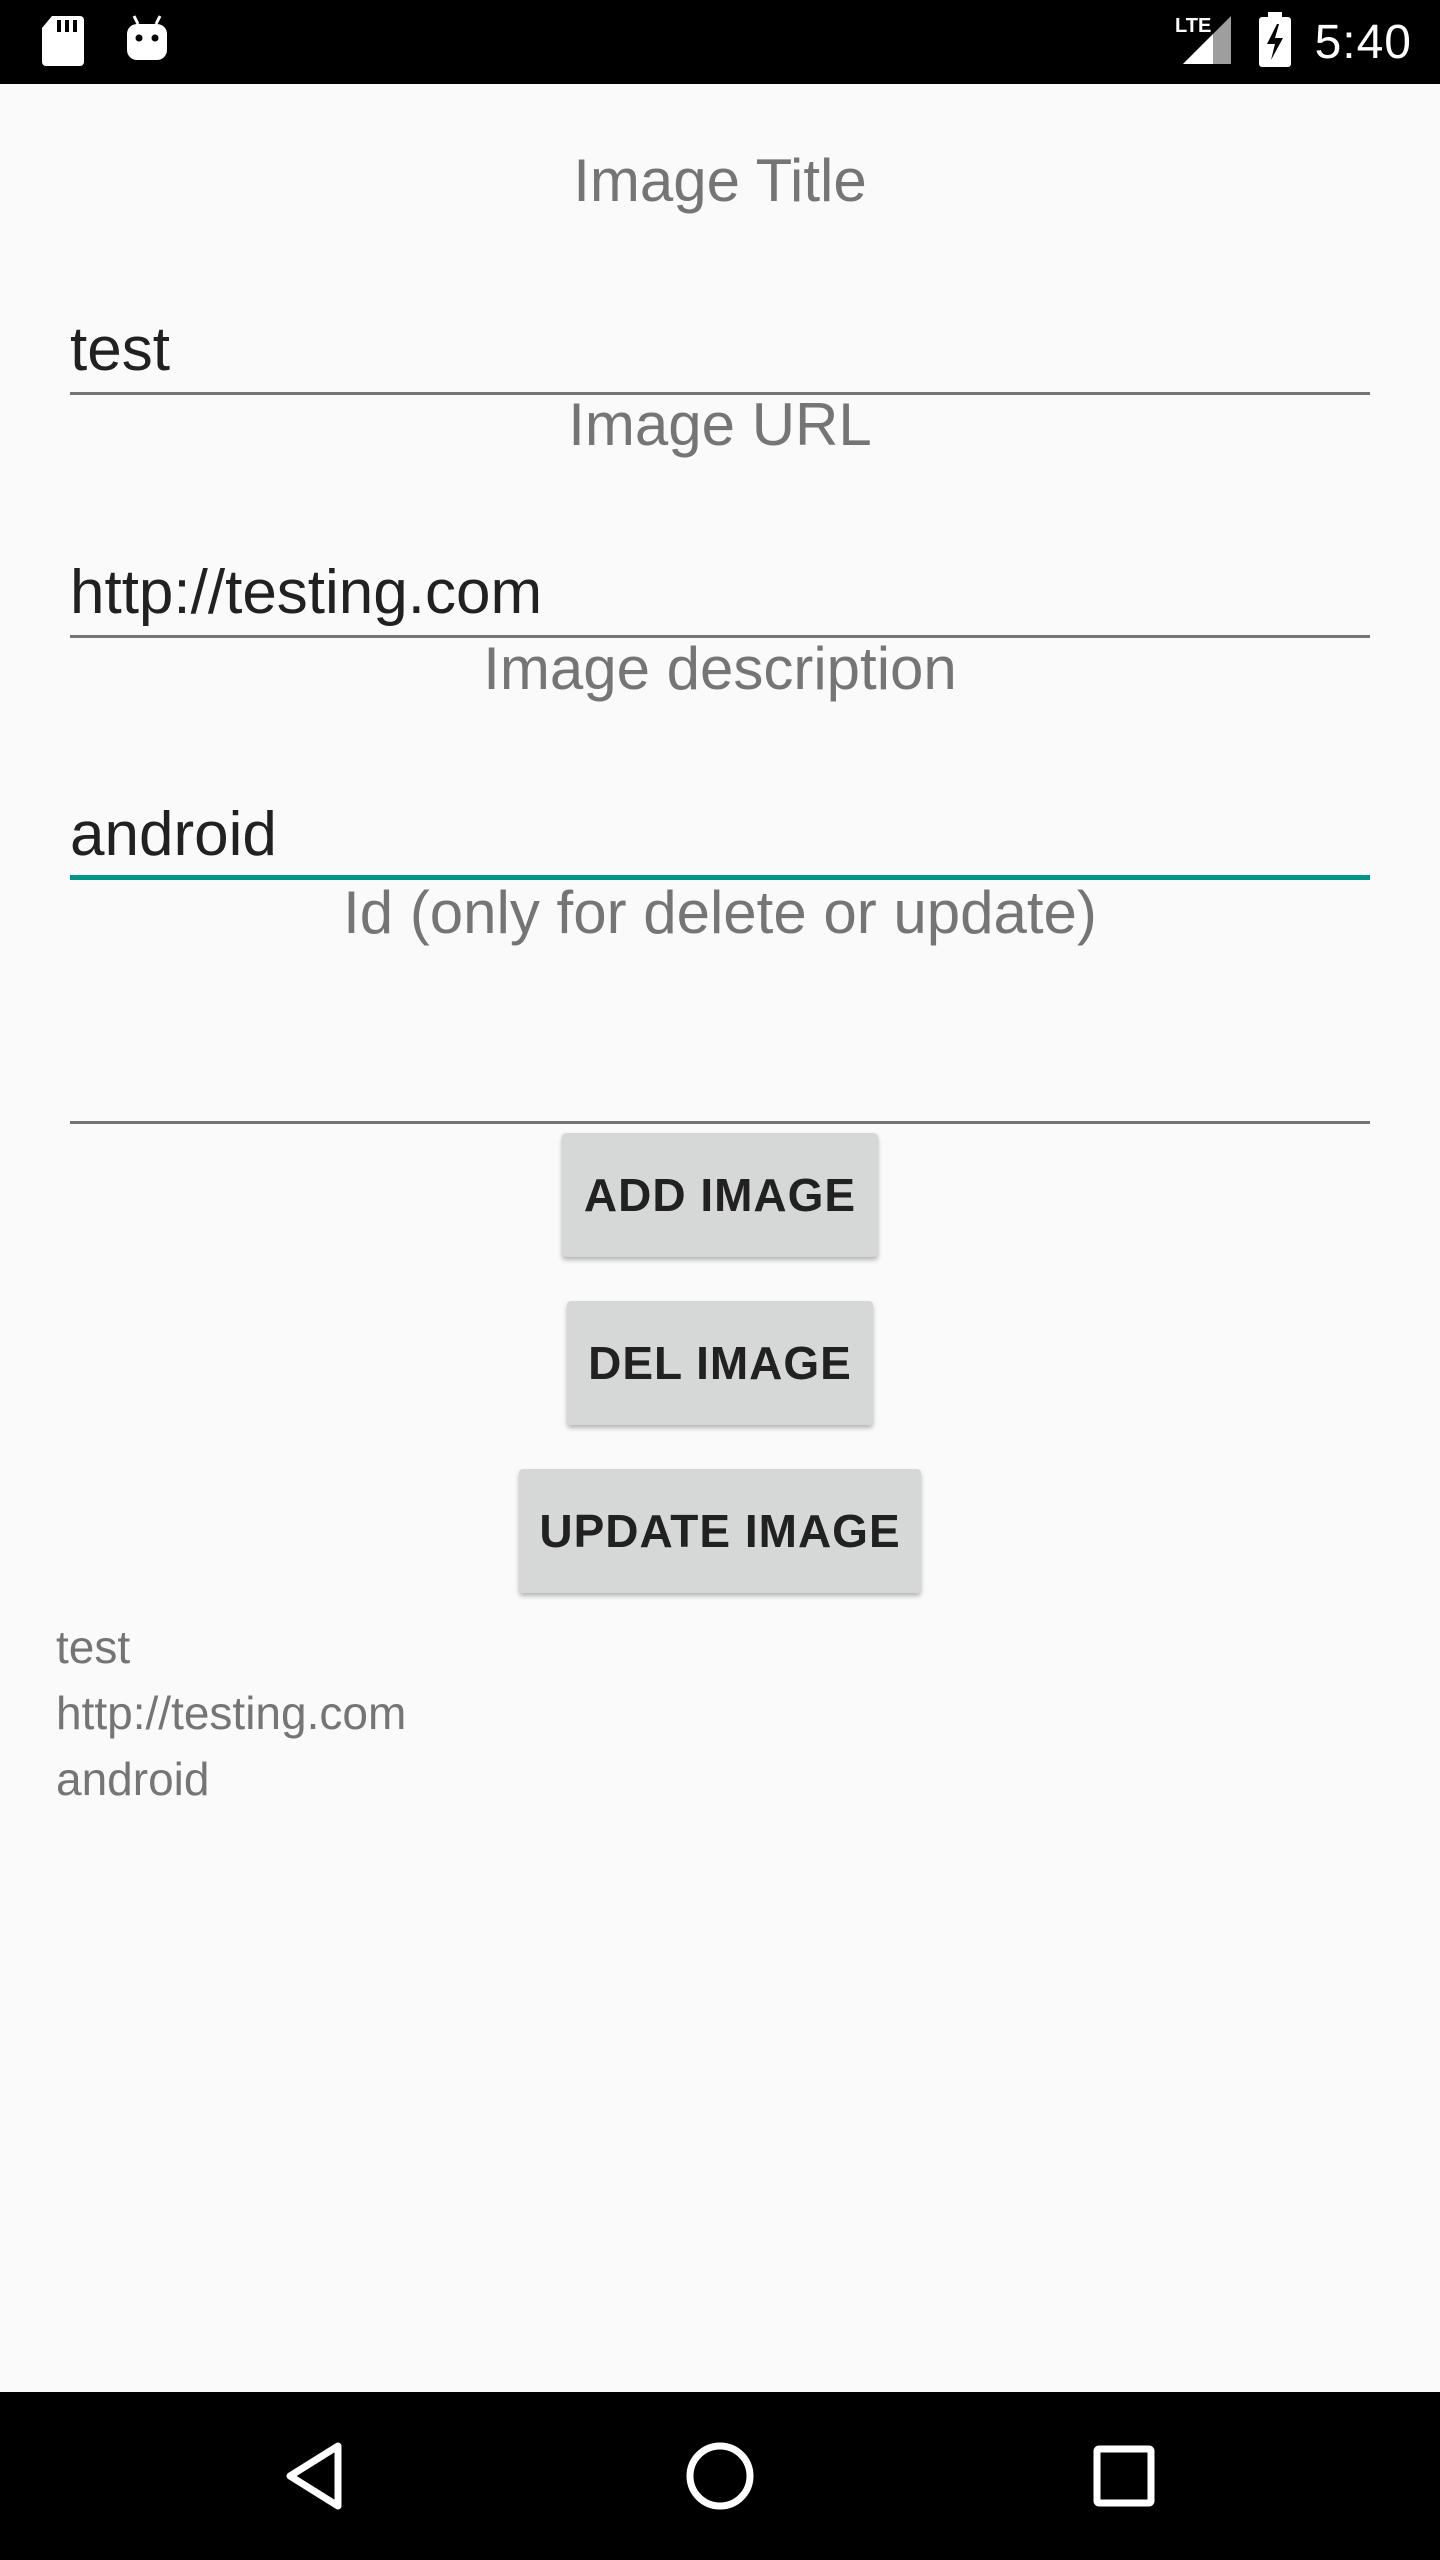 This screenshot has width=1440, height=2560. What do you see at coordinates (720, 180) in the screenshot?
I see `image-title-label: Image Title` at bounding box center [720, 180].